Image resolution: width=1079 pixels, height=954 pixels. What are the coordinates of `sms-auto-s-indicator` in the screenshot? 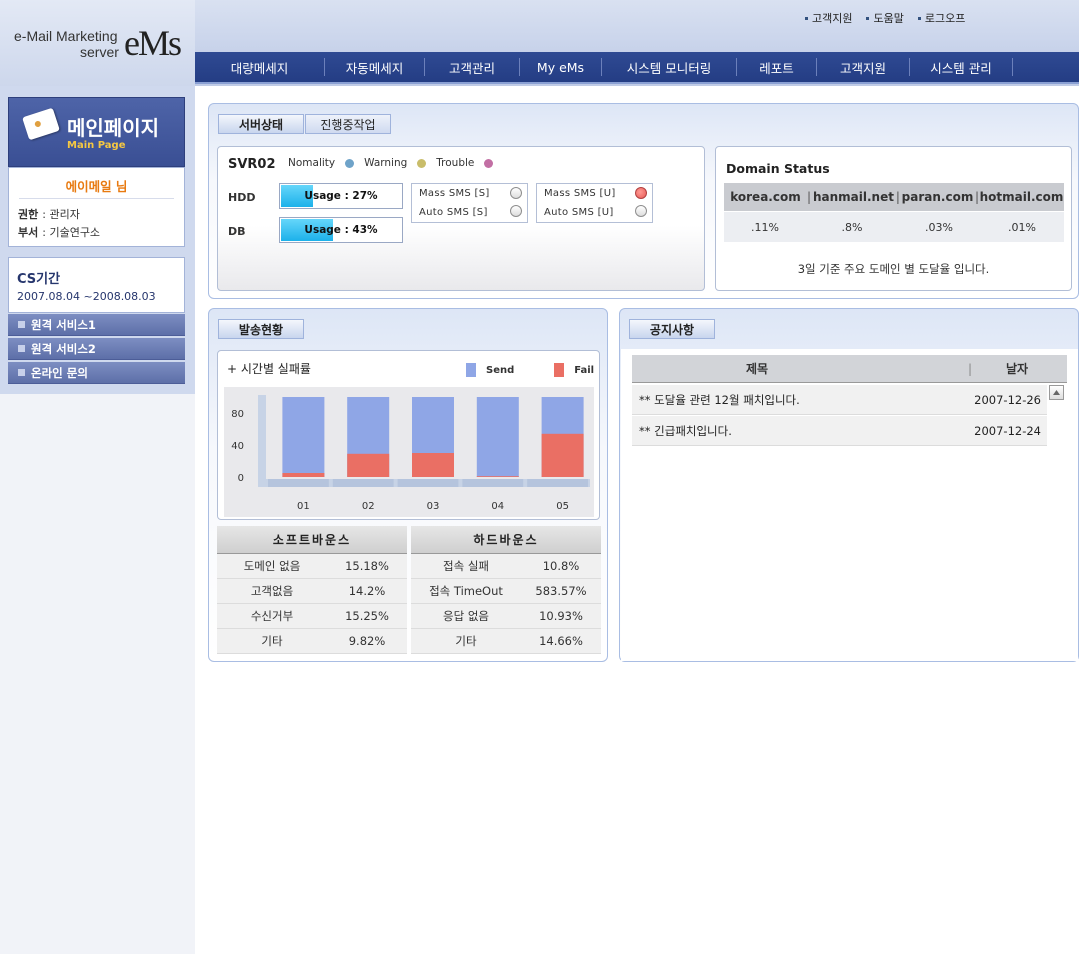 It's located at (516, 211).